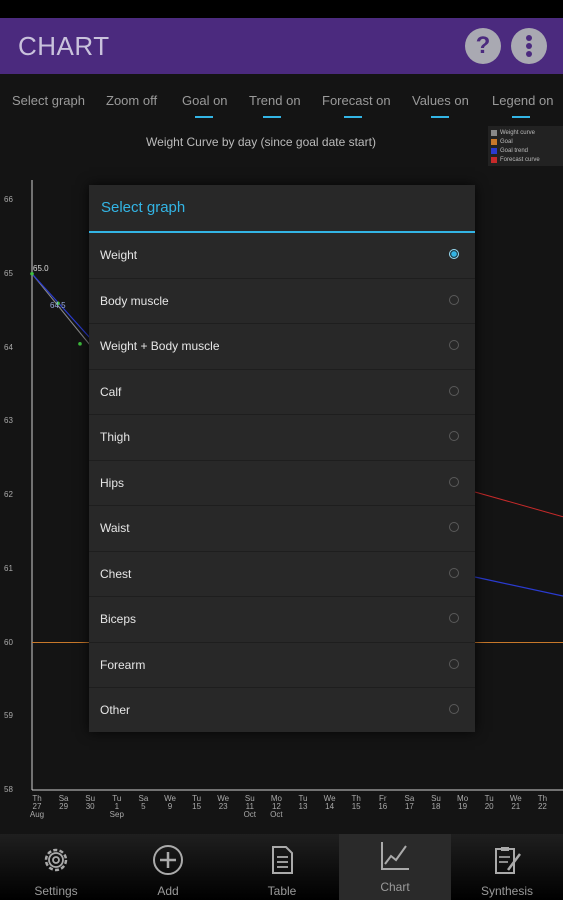 Image resolution: width=563 pixels, height=900 pixels. I want to click on nav-table: Table, so click(282, 867).